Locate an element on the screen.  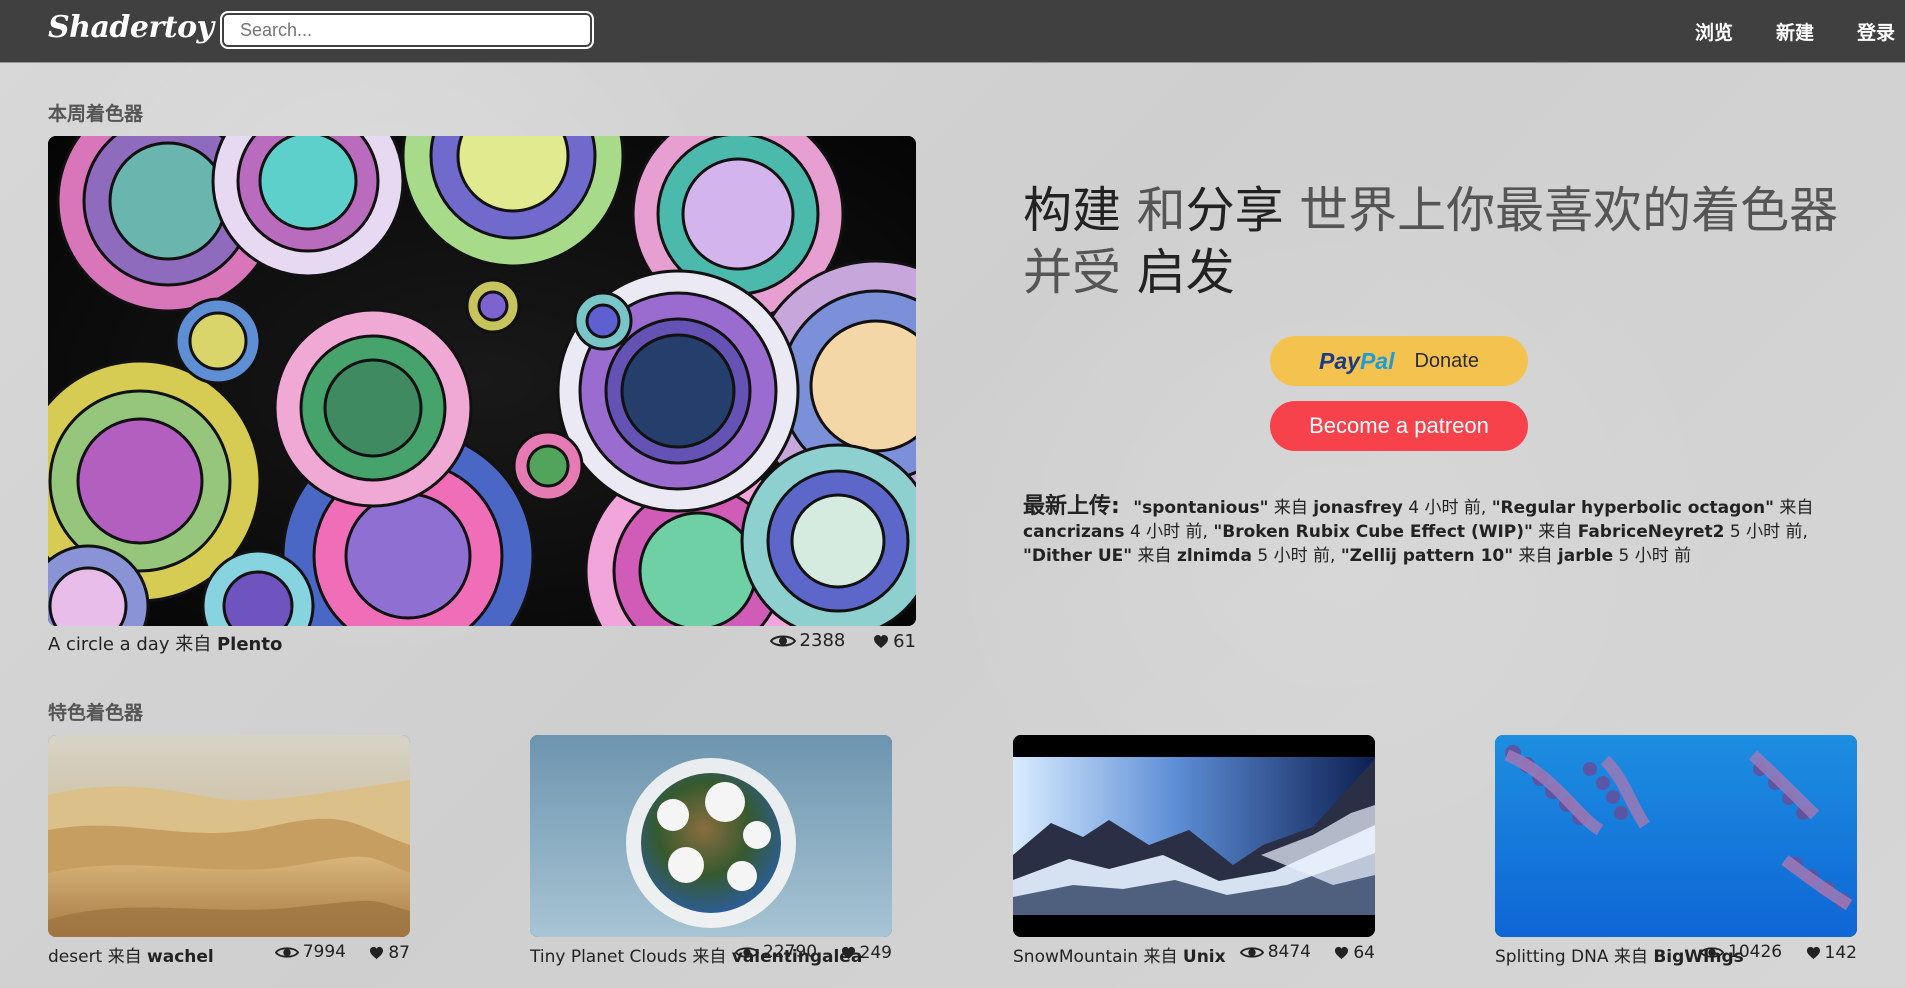
paypal-donate-label: Donate is located at coordinates (1446, 360).